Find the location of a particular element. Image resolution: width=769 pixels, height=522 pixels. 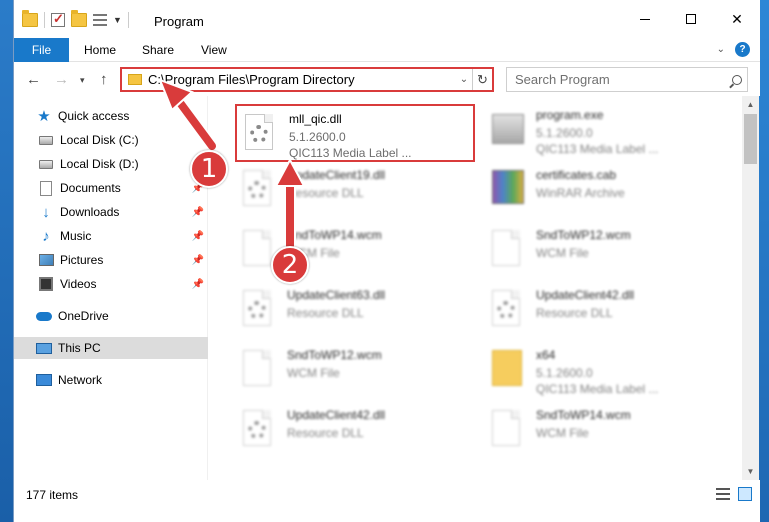

large-icons-view-icon is located at coordinates (745, 494).